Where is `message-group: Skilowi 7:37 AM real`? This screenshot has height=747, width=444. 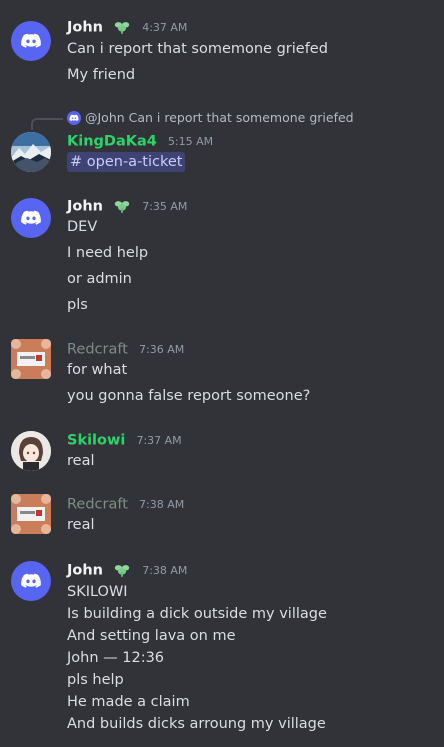
message-group: Skilowi 7:37 AM real is located at coordinates (222, 452).